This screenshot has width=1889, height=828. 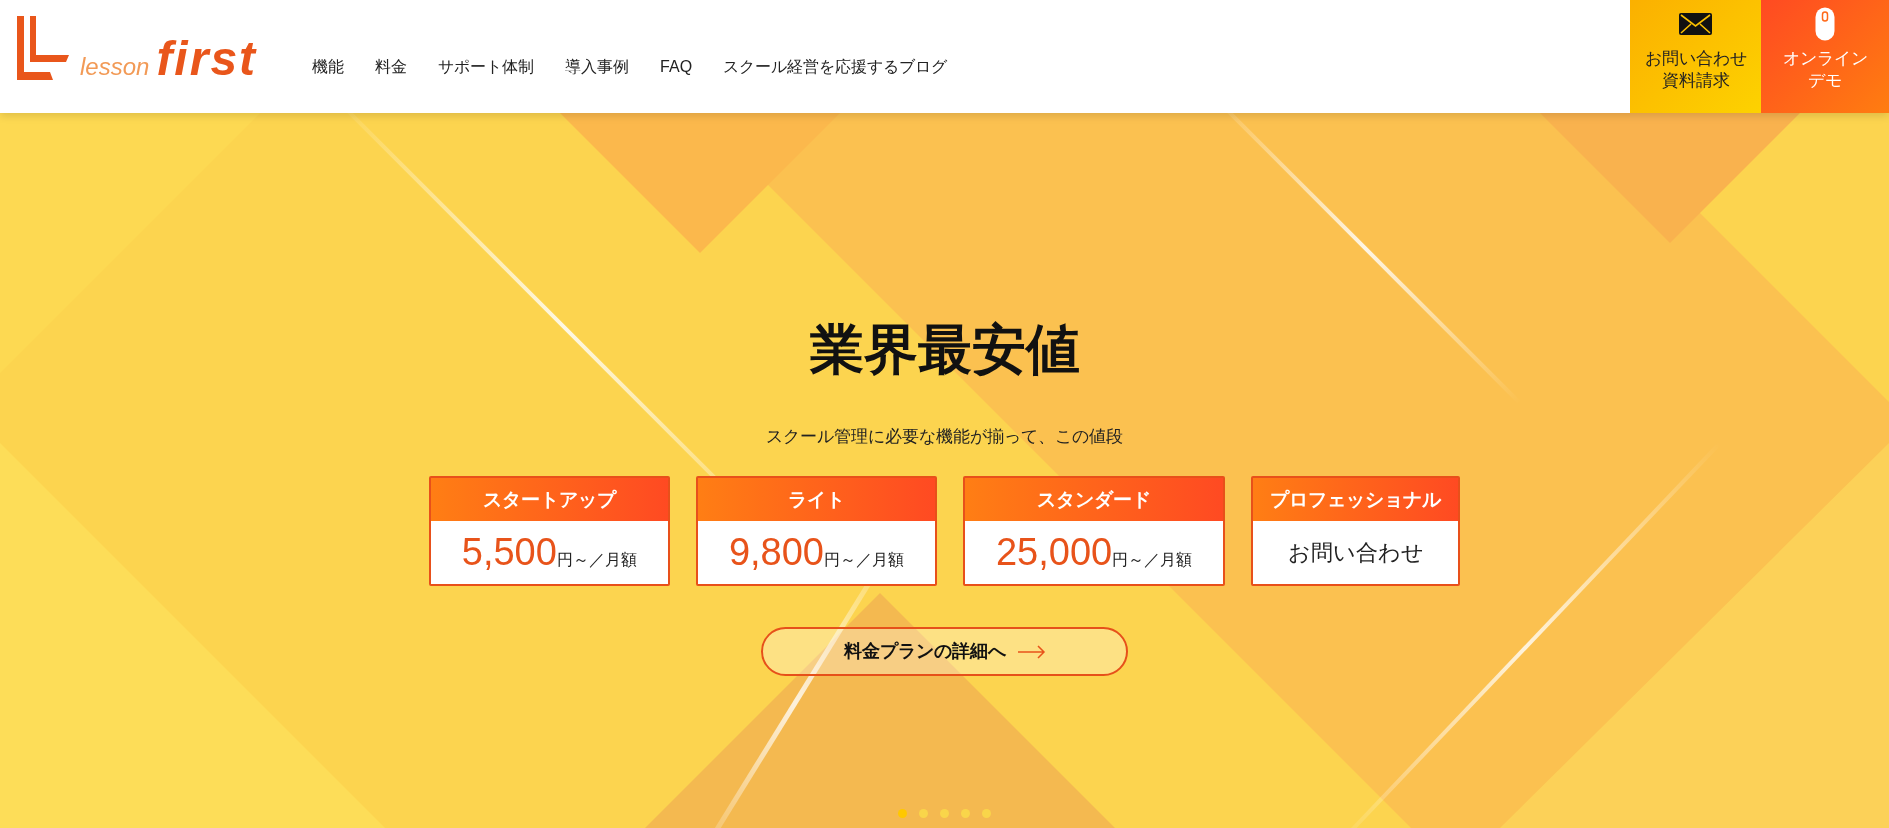 I want to click on logo-mark-icon, so click(x=43, y=48).